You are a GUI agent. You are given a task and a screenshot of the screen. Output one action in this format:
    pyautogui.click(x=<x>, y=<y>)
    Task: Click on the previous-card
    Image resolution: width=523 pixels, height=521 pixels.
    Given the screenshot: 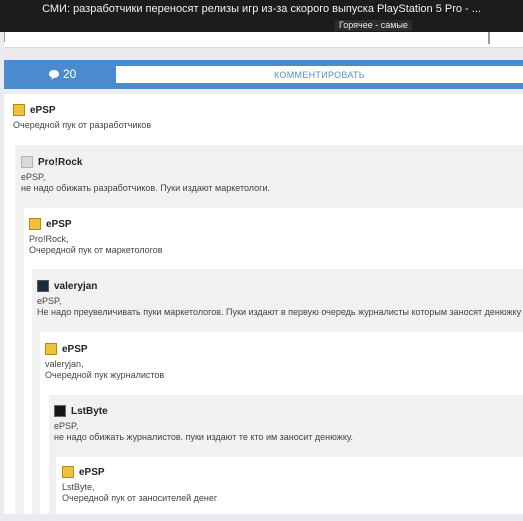 What is the action you would take?
    pyautogui.click(x=263, y=40)
    